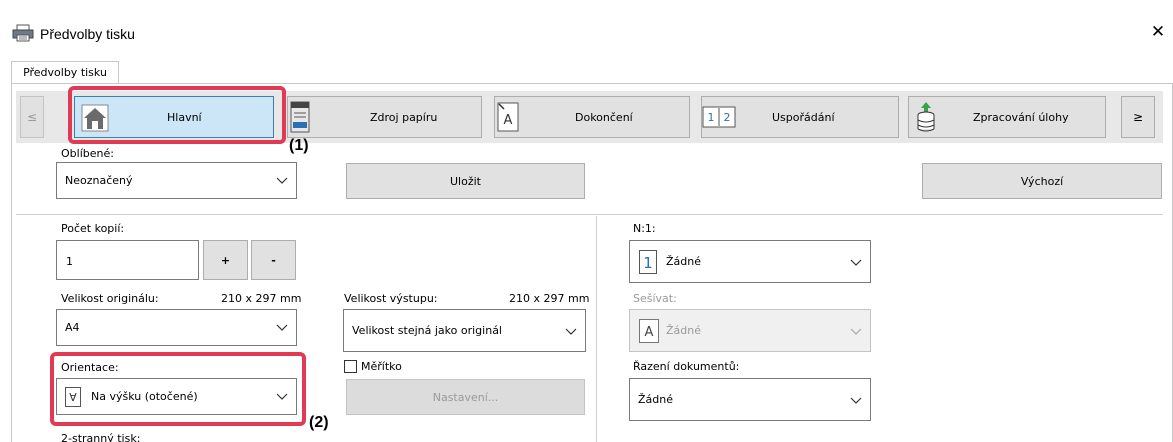 This screenshot has height=442, width=1173. I want to click on nav-next-button: ≥, so click(1138, 117).